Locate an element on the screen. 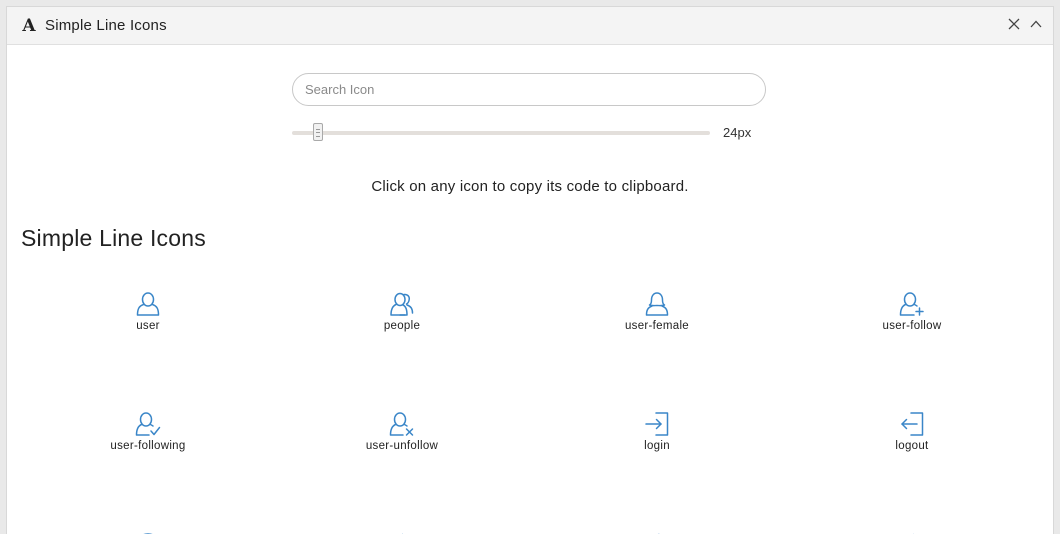 This screenshot has width=1060, height=534. icon-label: user-following is located at coordinates (148, 446).